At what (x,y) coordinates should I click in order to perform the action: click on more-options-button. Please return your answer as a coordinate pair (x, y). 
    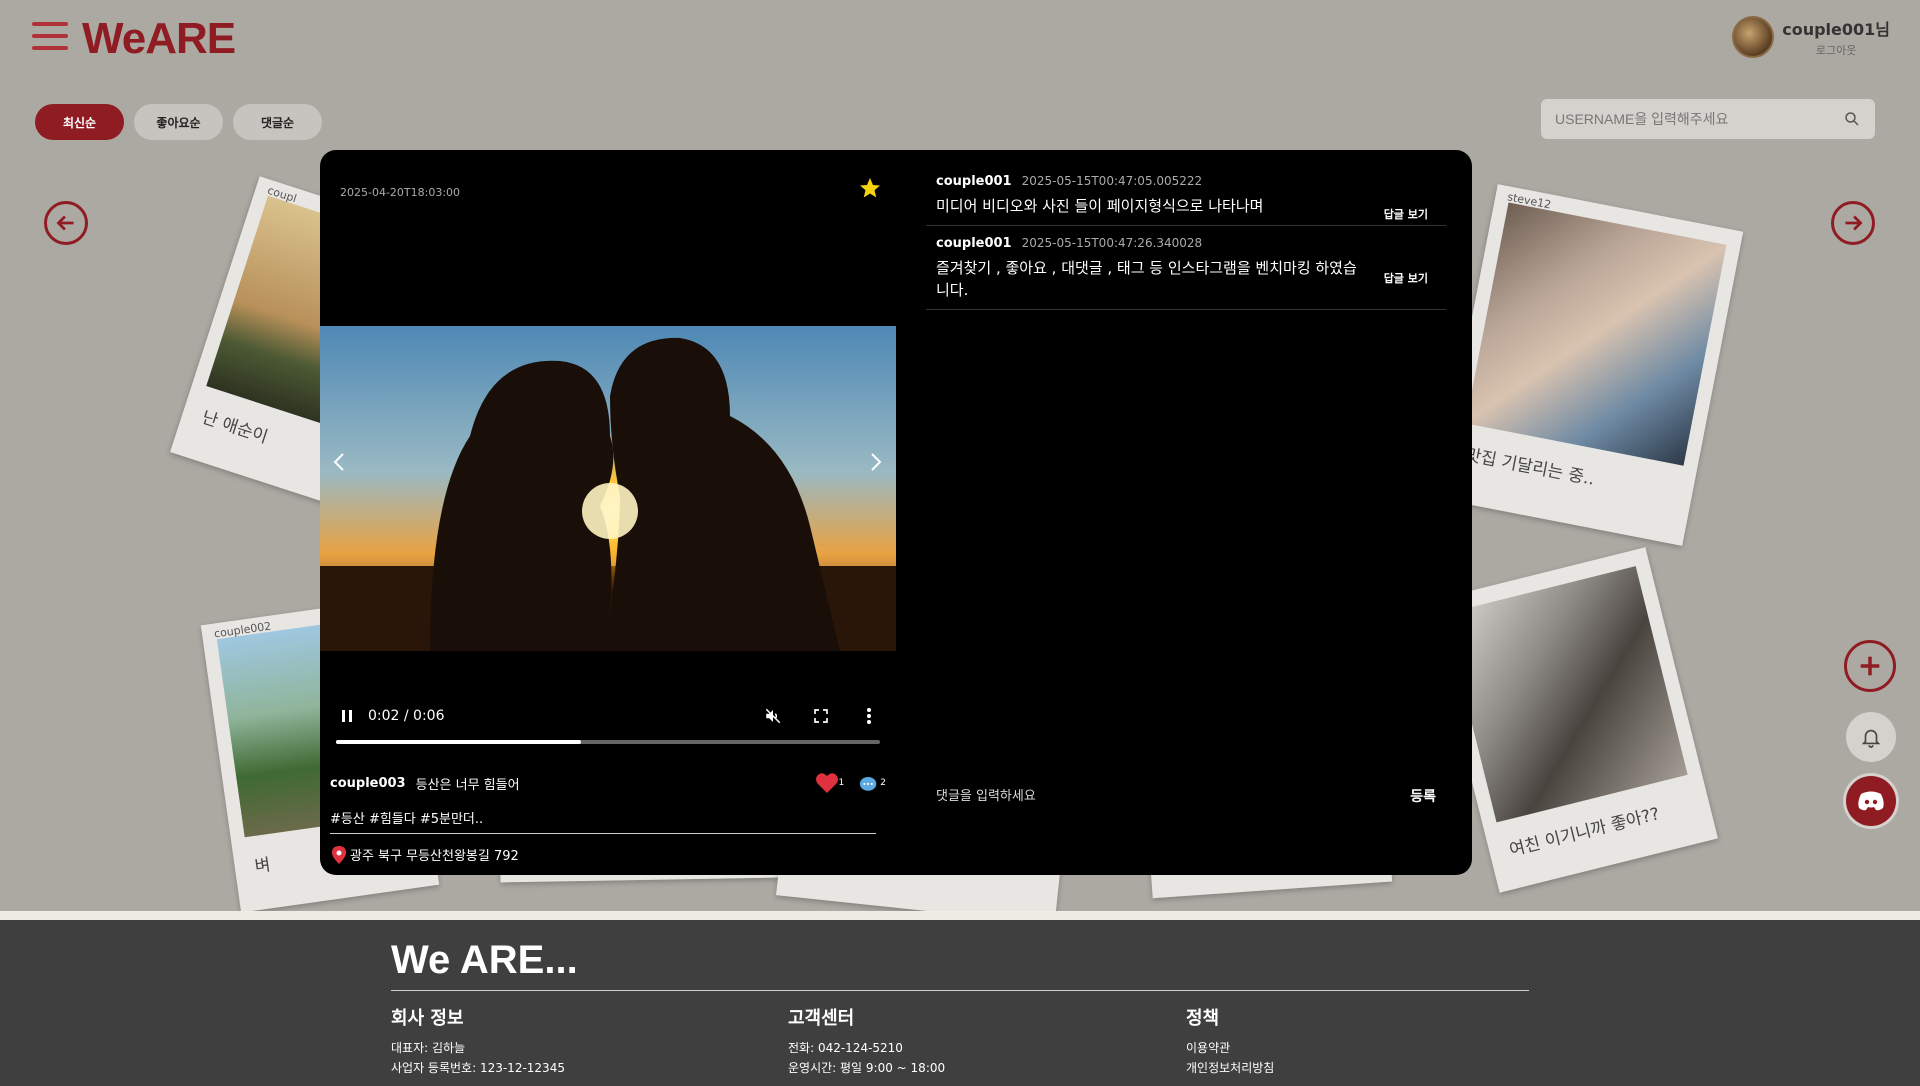
    Looking at the image, I should click on (869, 716).